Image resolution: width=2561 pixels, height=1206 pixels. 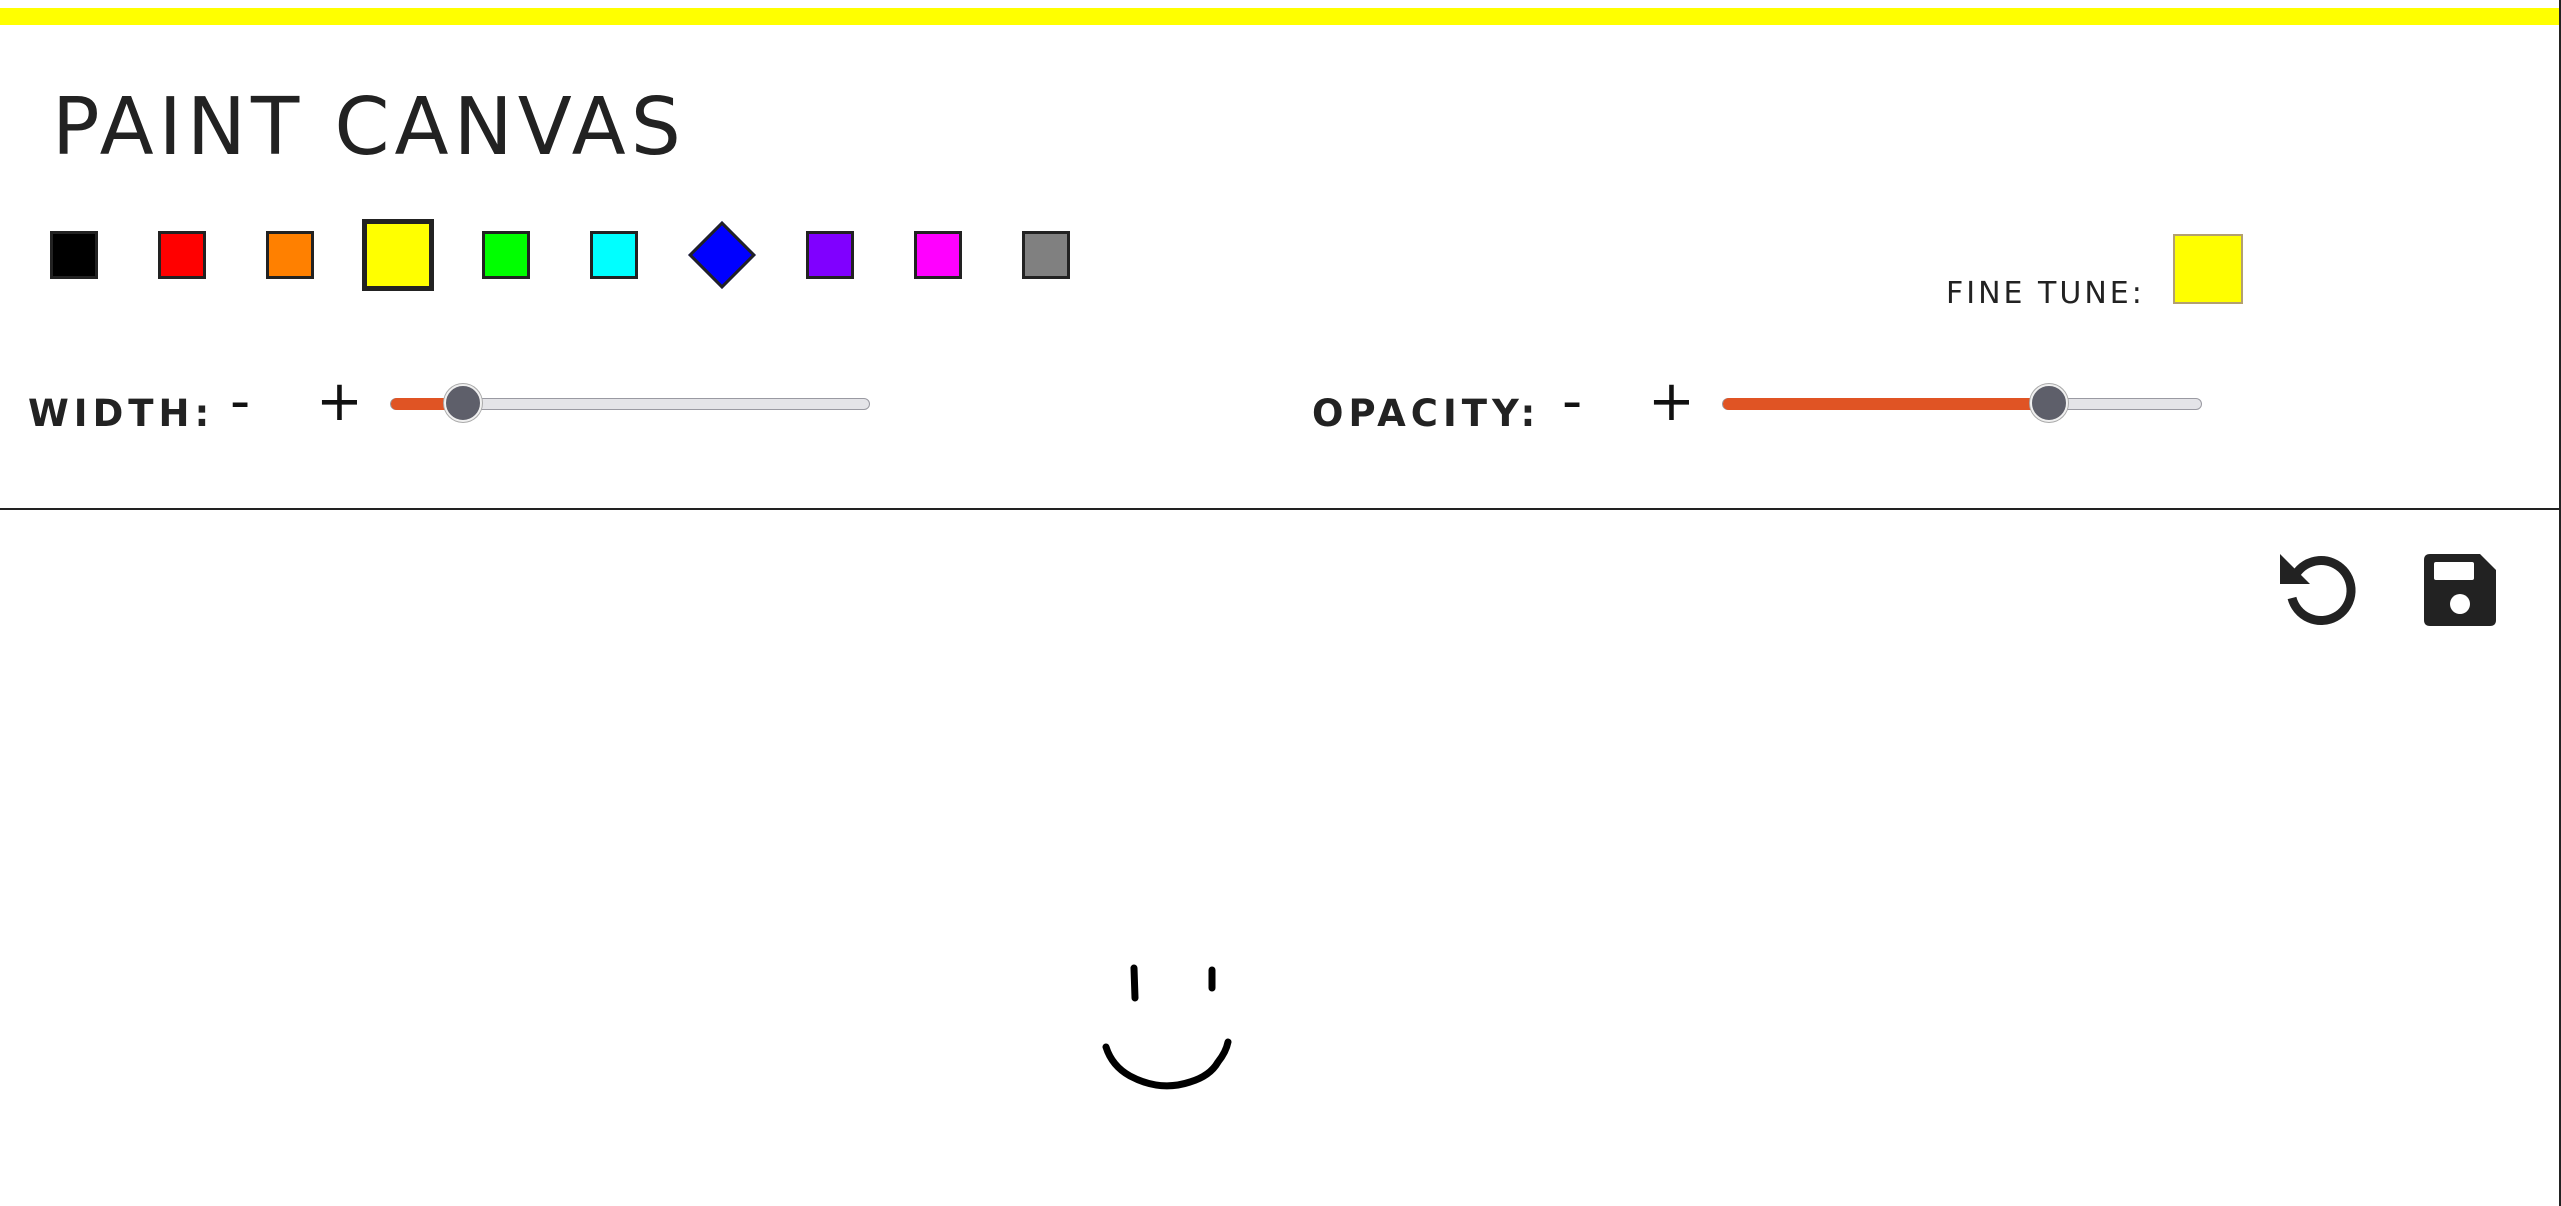 What do you see at coordinates (1280, 16) in the screenshot?
I see `selected-color-bar` at bounding box center [1280, 16].